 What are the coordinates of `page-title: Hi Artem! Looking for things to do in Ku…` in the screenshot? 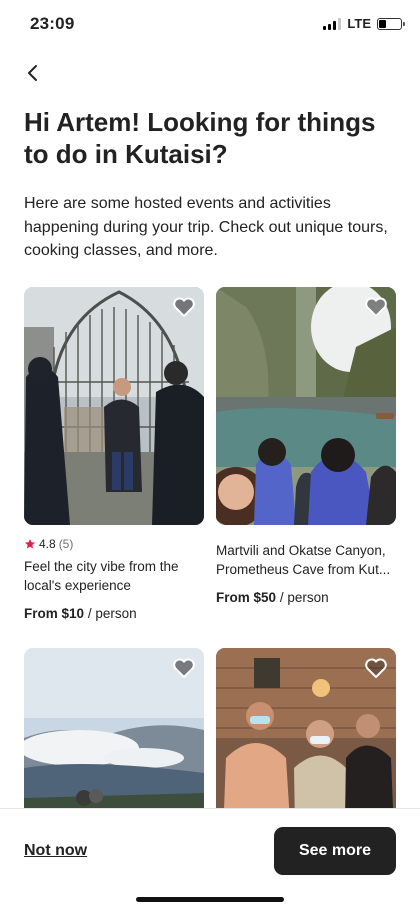 It's located at (200, 138).